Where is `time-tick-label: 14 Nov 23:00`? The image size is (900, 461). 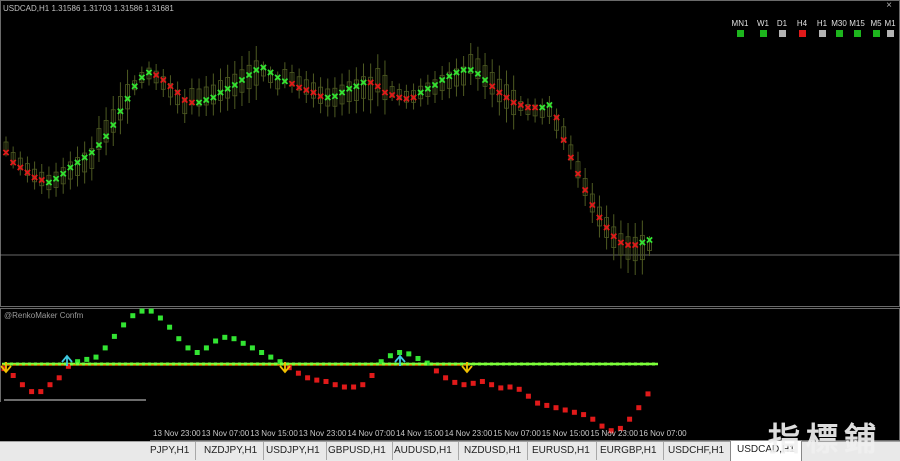 time-tick-label: 14 Nov 23:00 is located at coordinates (468, 433).